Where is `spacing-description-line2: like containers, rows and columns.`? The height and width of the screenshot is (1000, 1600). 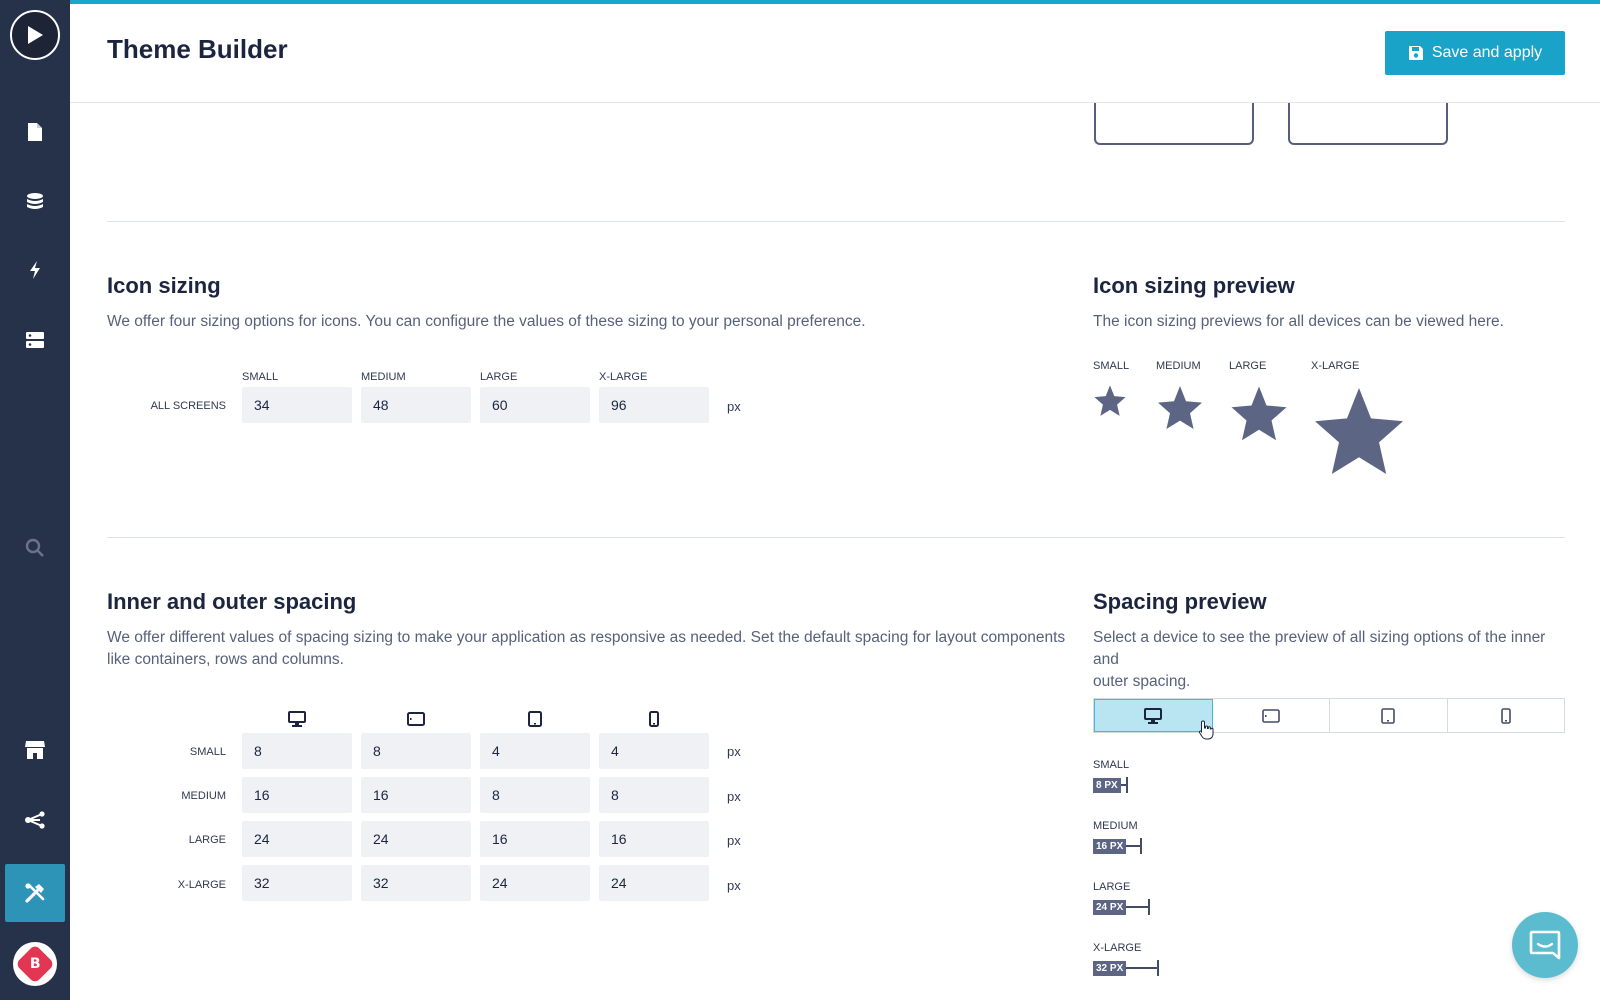
spacing-description-line2: like containers, rows and columns. is located at coordinates (225, 659).